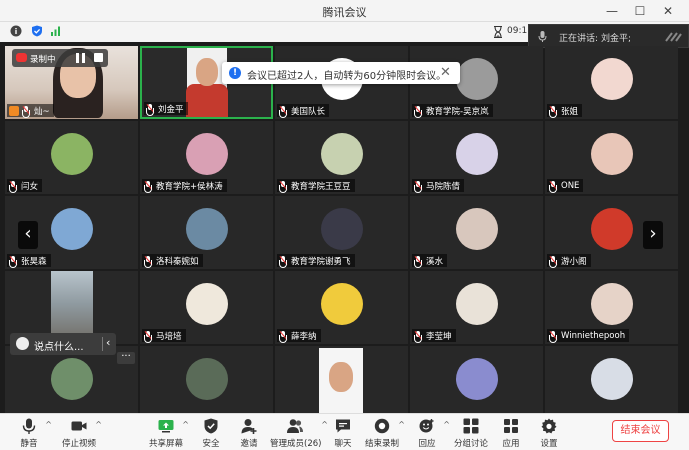 Image resolution: width=689 pixels, height=450 pixels. I want to click on recording-label: 录制中, so click(43, 60).